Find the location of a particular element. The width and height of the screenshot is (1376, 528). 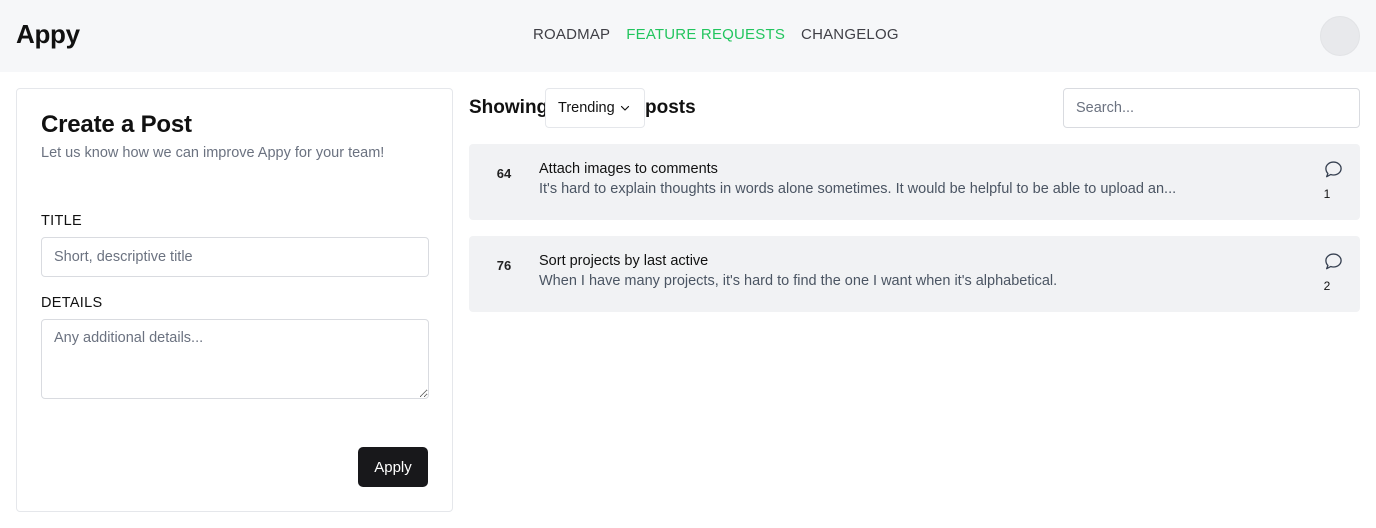

nav-feature-requests: FEATURE REQUESTS is located at coordinates (705, 35).